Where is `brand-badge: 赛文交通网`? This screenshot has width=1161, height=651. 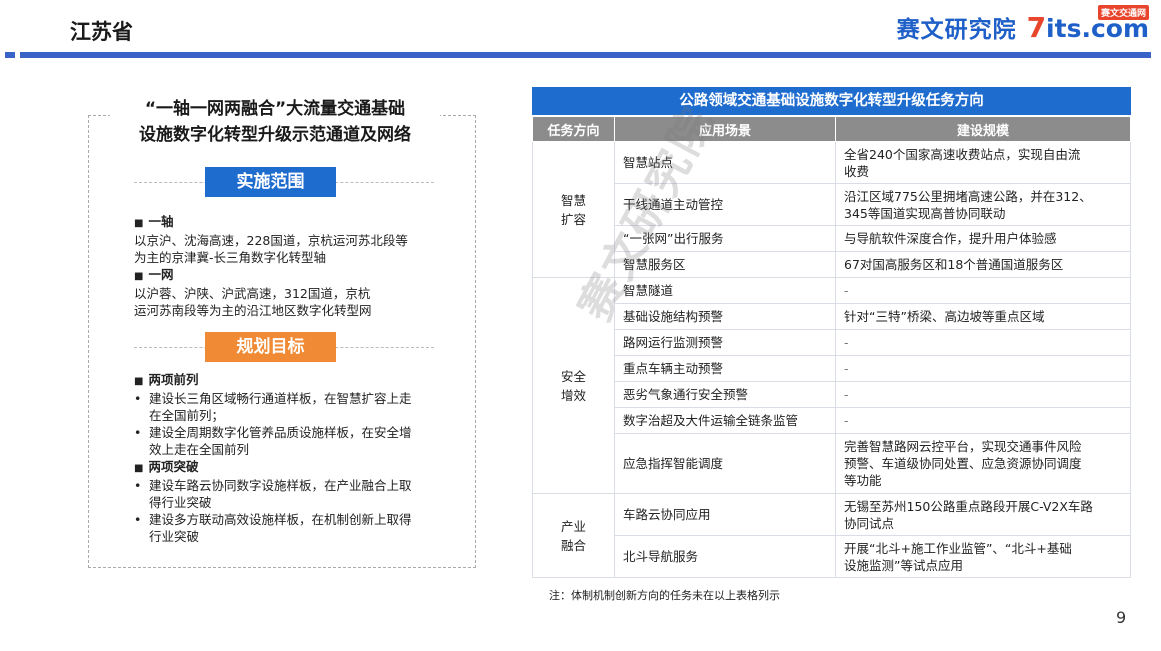 brand-badge: 赛文交通网 is located at coordinates (1123, 12).